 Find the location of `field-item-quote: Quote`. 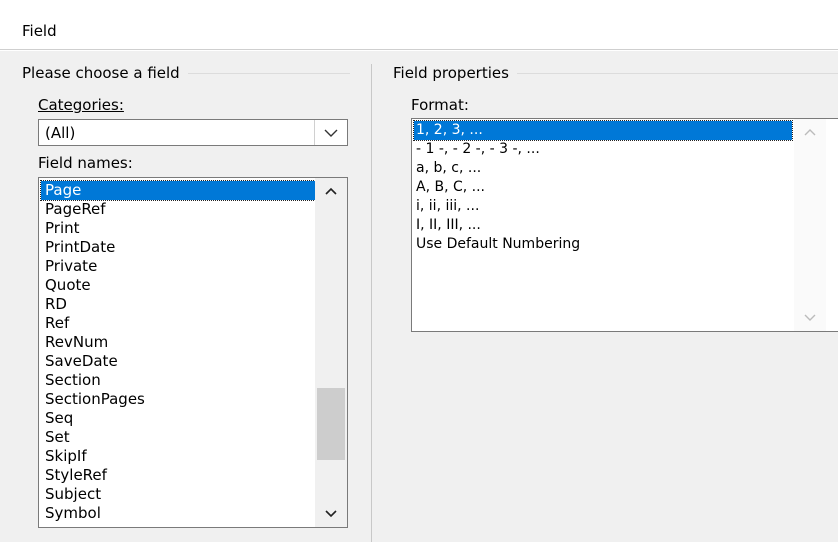

field-item-quote: Quote is located at coordinates (68, 285).